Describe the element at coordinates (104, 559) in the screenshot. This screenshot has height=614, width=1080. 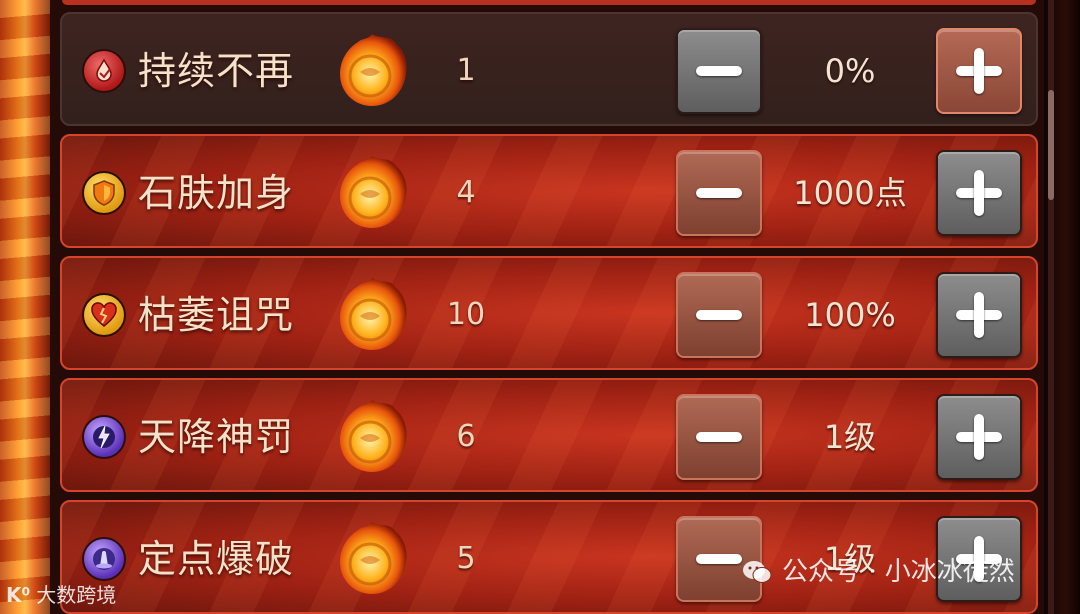
I see `blast-icon` at that location.